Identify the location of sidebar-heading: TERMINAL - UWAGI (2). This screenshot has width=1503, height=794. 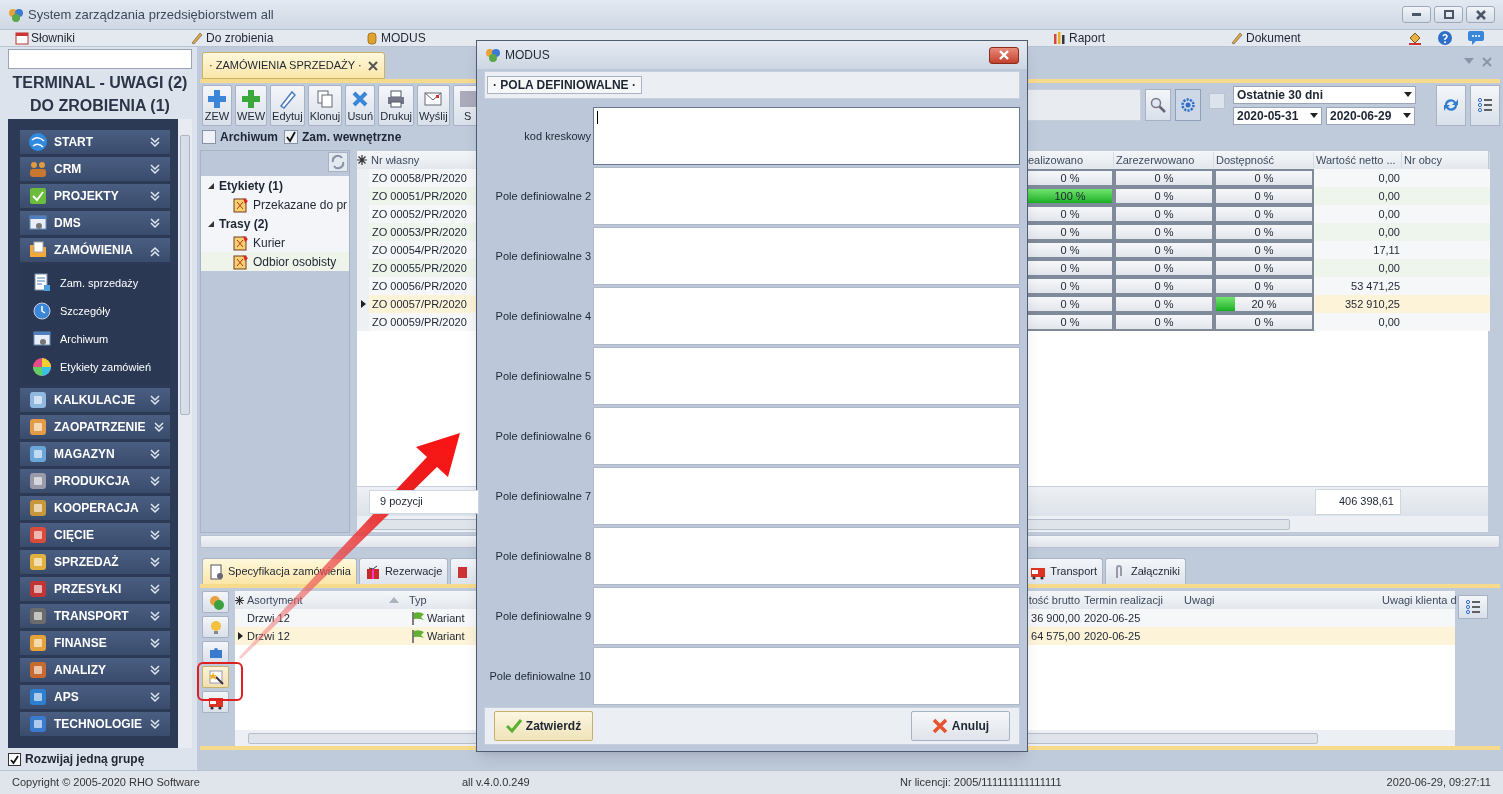
(100, 83).